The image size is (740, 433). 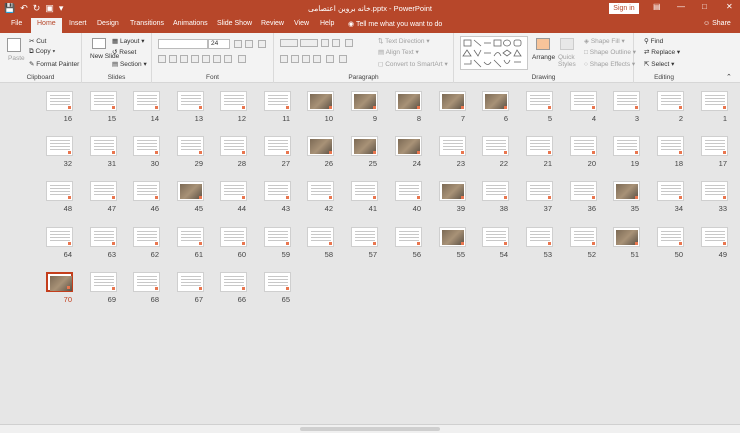 I want to click on convert-smartart-button: ◻ Convert to SmartArt ▾, so click(x=413, y=64).